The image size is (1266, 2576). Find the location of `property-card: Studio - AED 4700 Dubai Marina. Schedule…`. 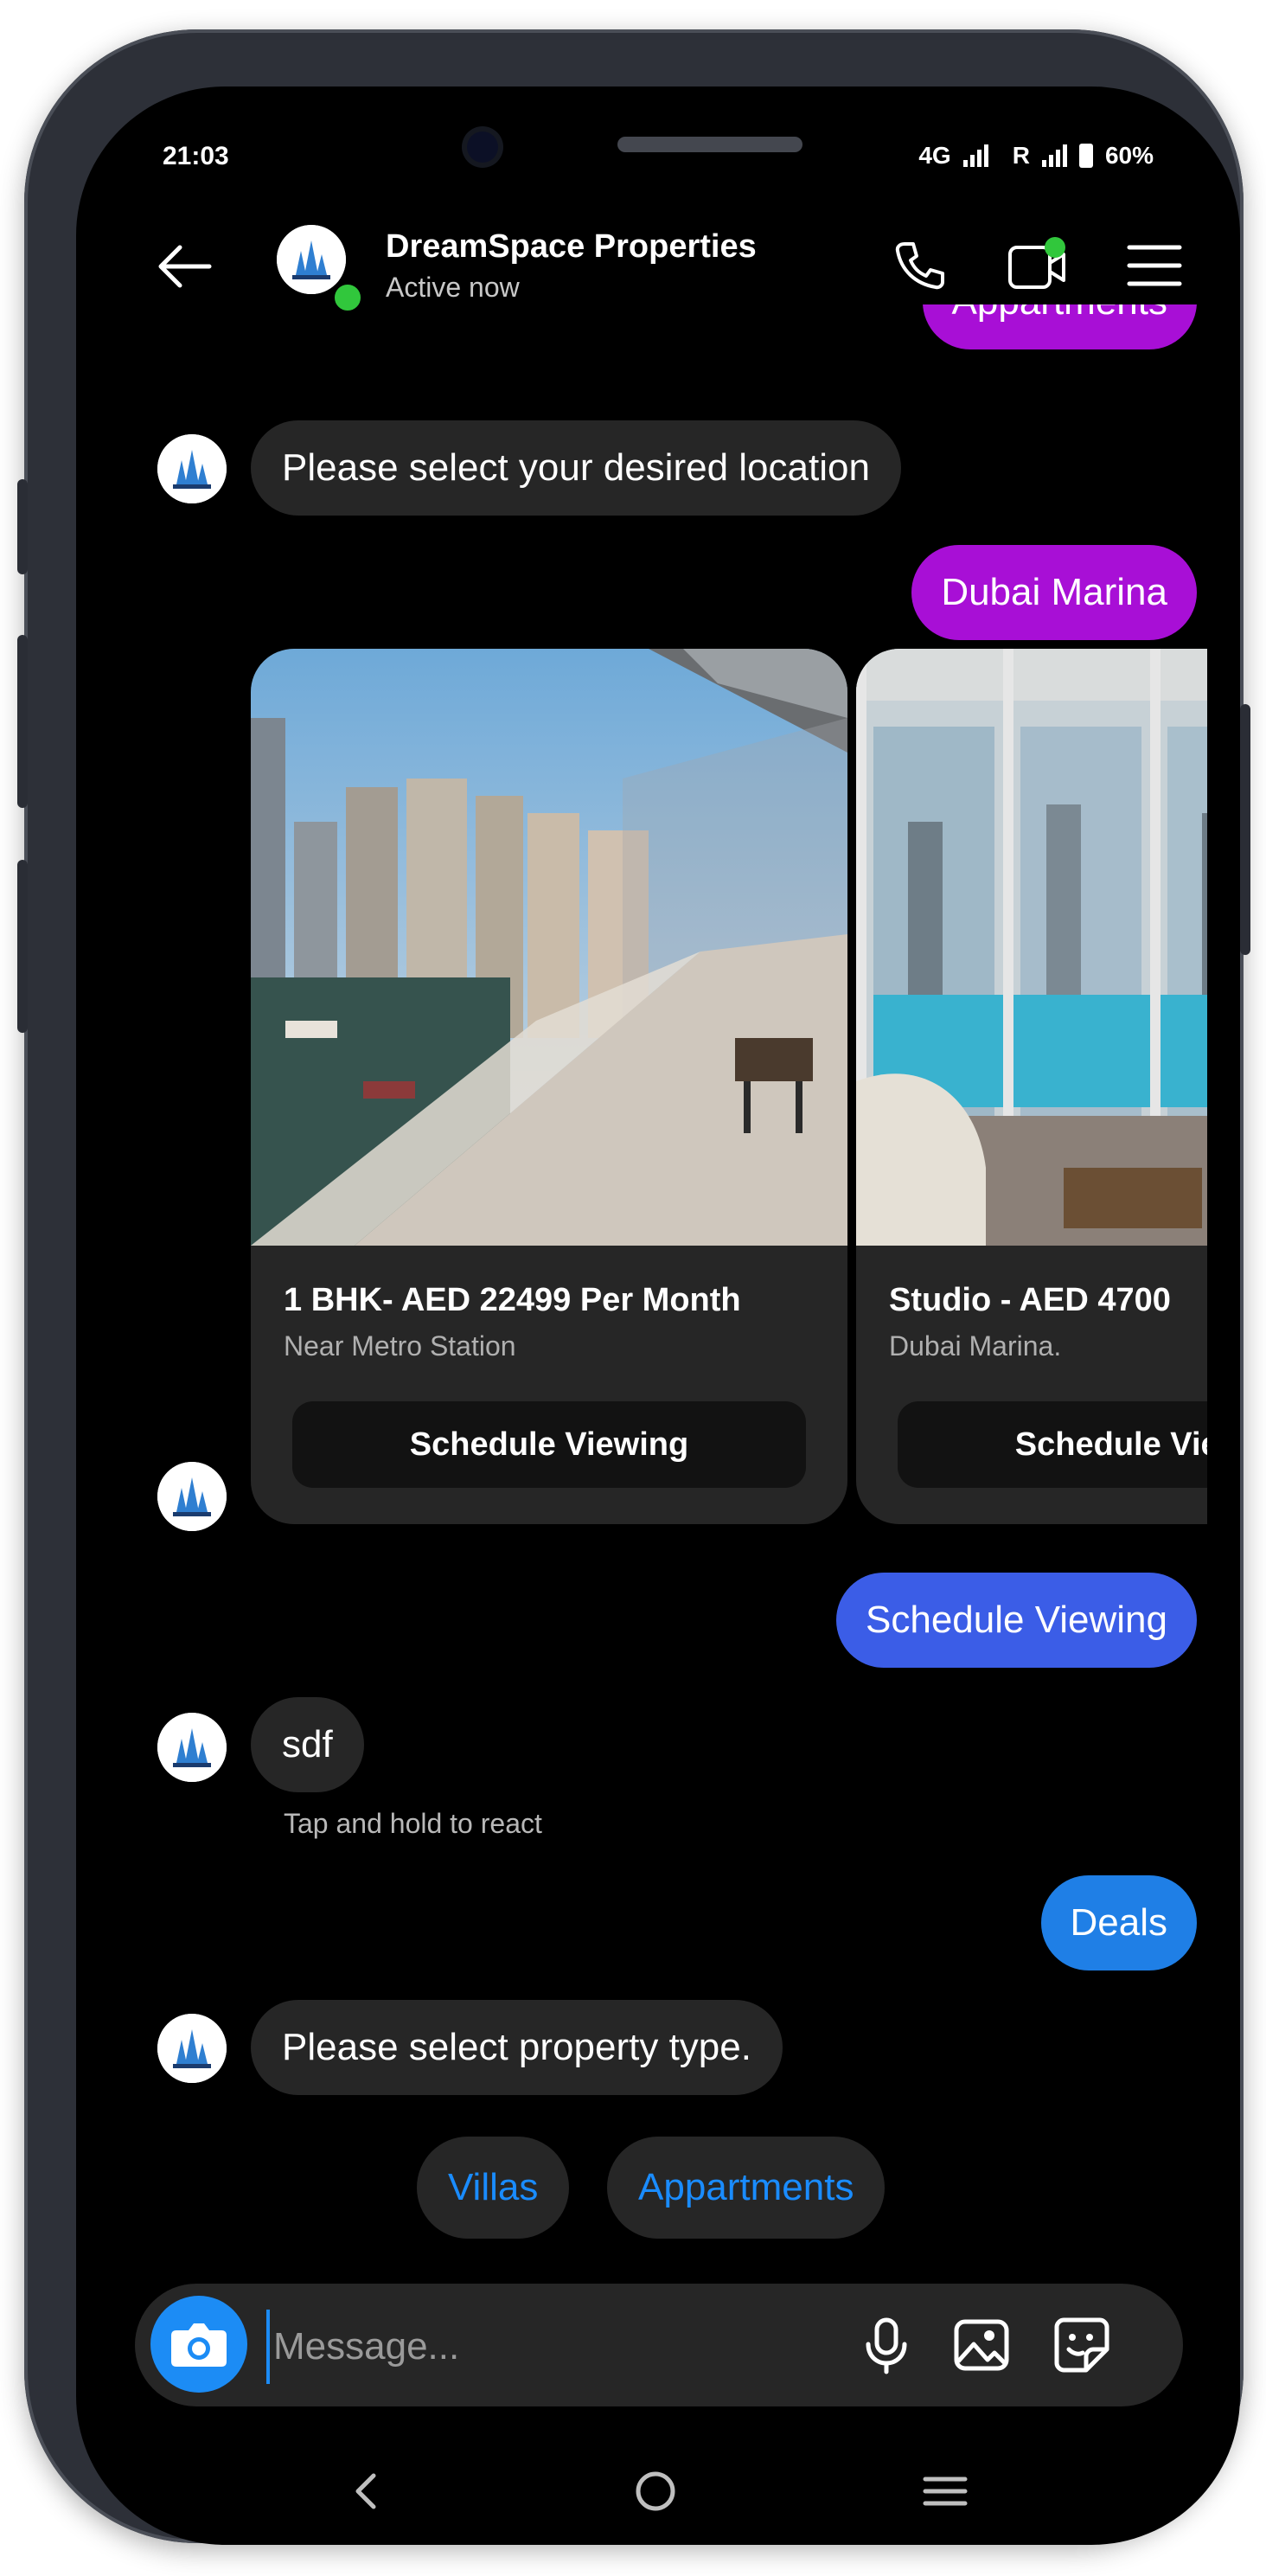

property-card: Studio - AED 4700 Dubai Marina. Schedule… is located at coordinates (1031, 1086).